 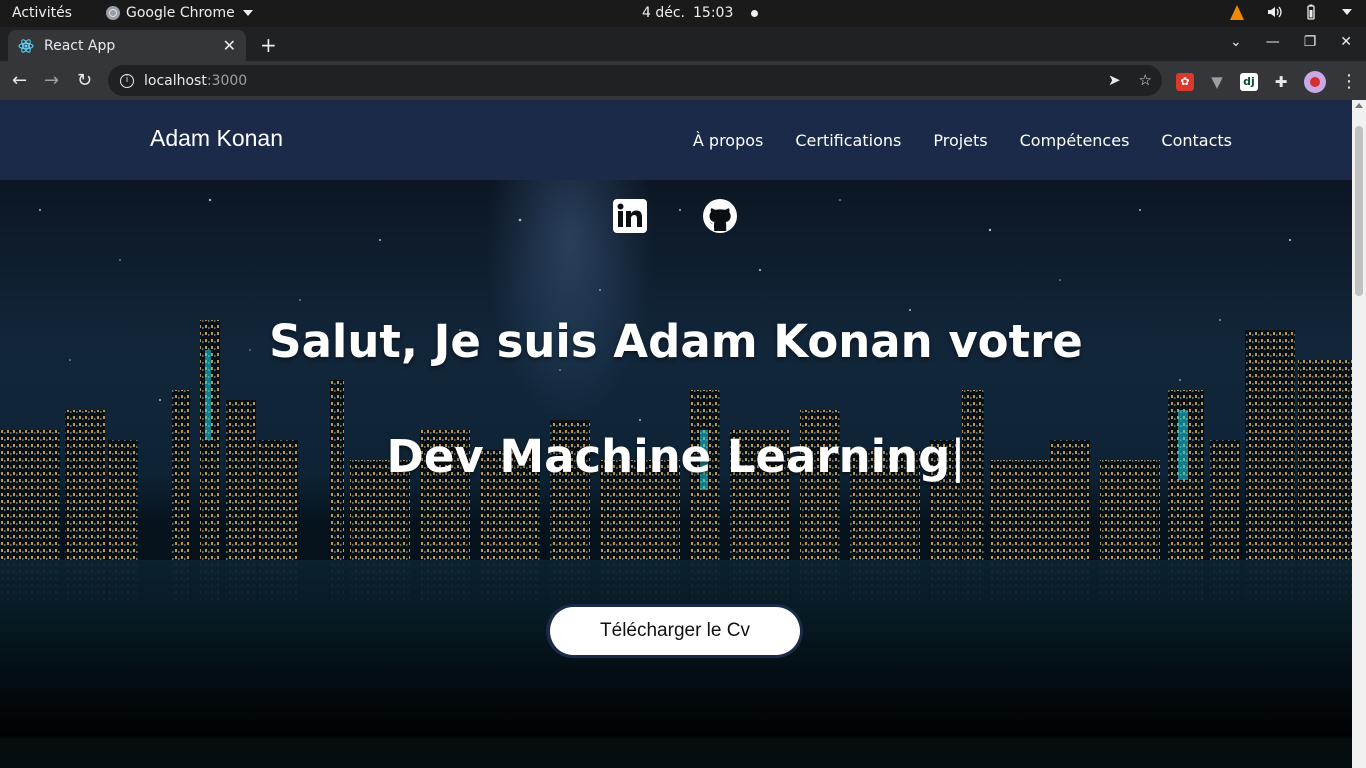 I want to click on download-cv-button: Télécharger le Cv, so click(x=674, y=631).